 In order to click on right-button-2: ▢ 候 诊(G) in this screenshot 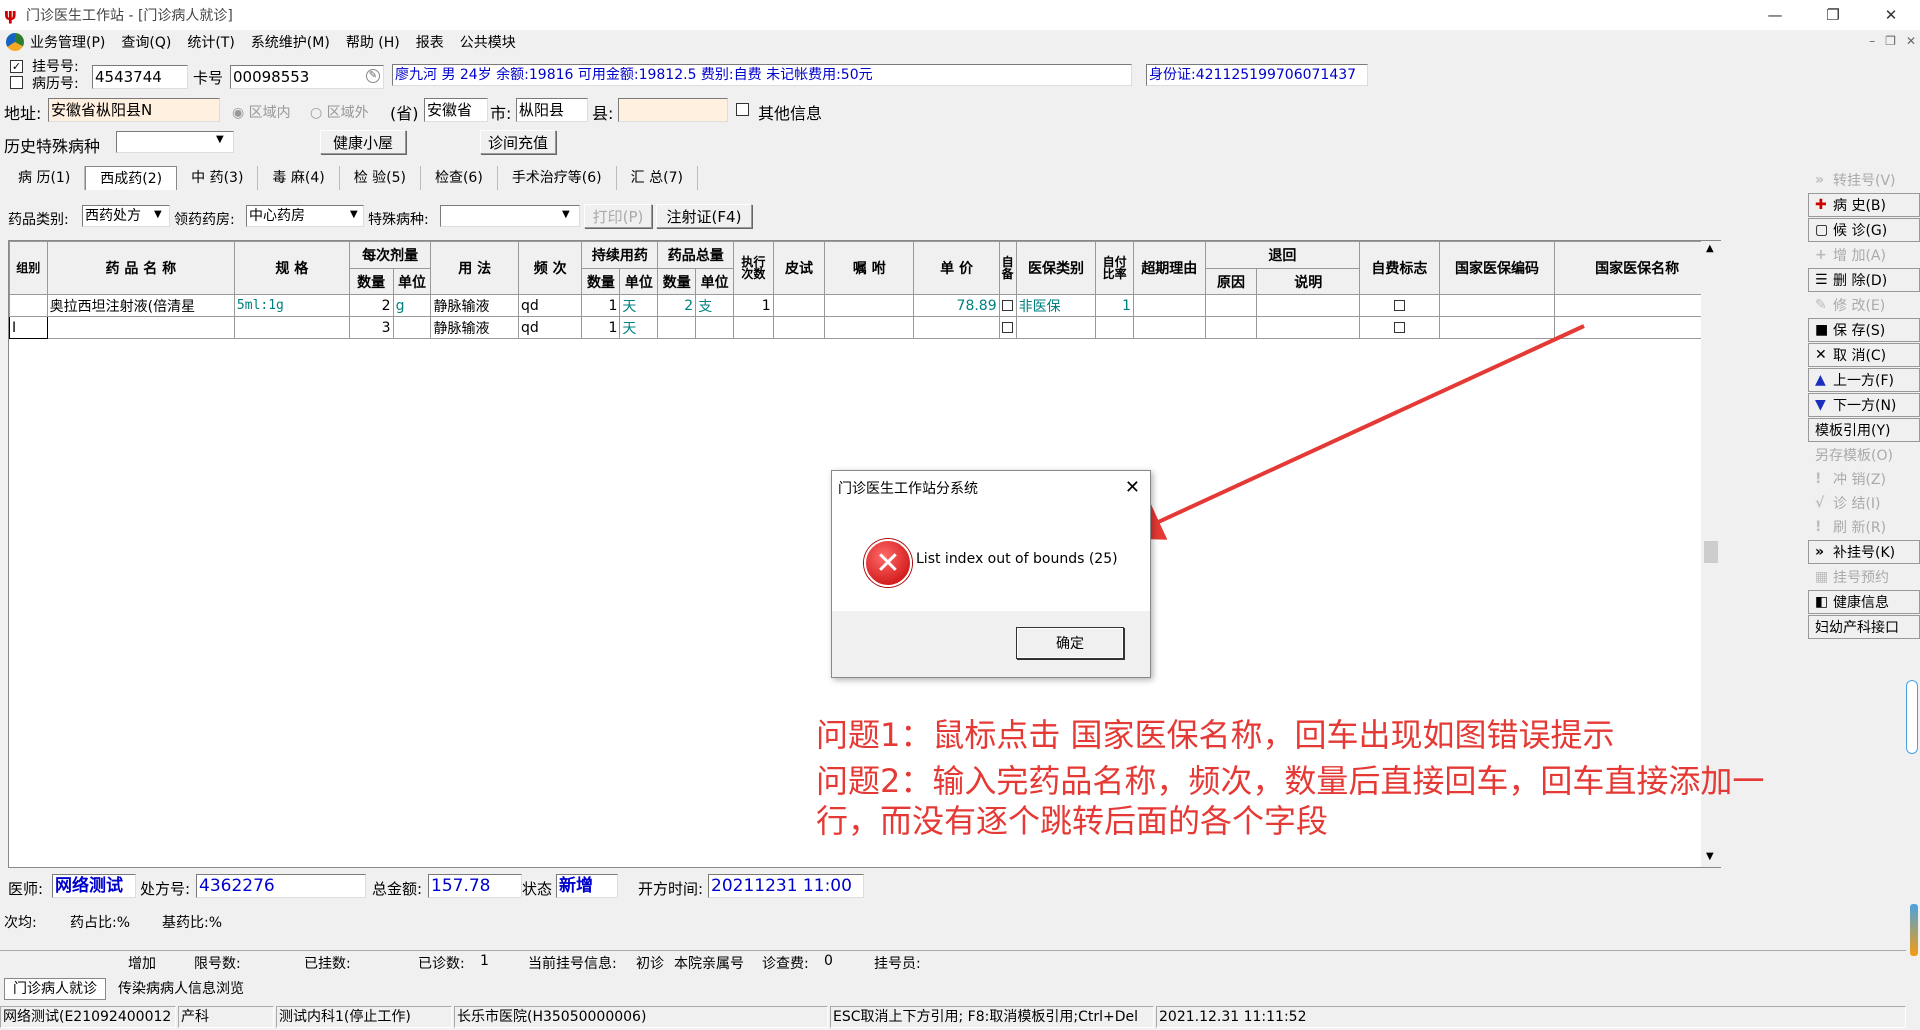, I will do `click(1864, 230)`.